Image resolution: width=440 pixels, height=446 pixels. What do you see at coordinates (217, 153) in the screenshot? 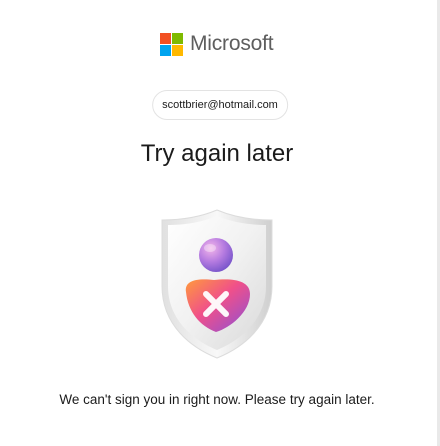
I see `page-title: Try again later` at bounding box center [217, 153].